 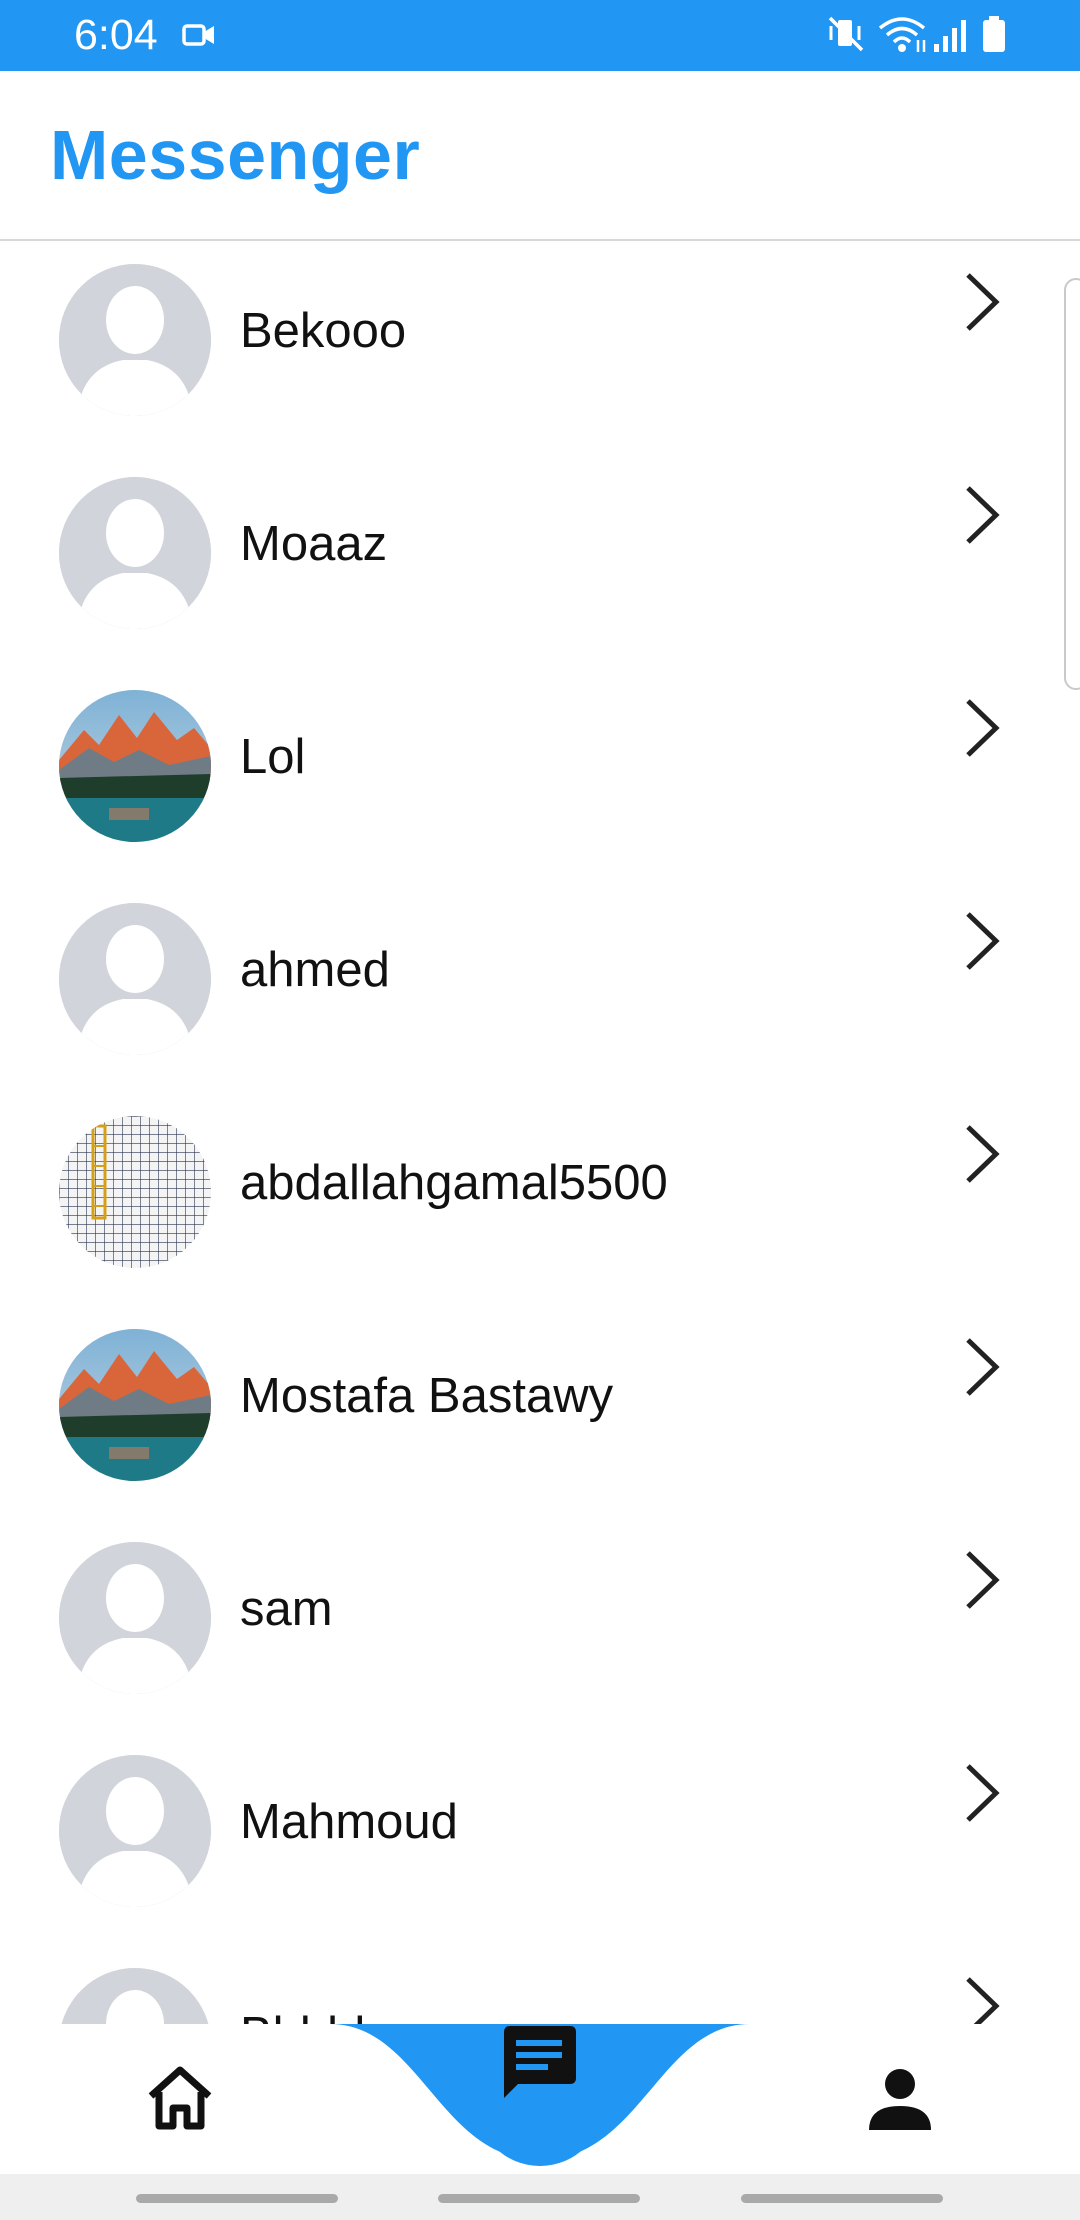 What do you see at coordinates (950, 37) in the screenshot?
I see `signal-icon` at bounding box center [950, 37].